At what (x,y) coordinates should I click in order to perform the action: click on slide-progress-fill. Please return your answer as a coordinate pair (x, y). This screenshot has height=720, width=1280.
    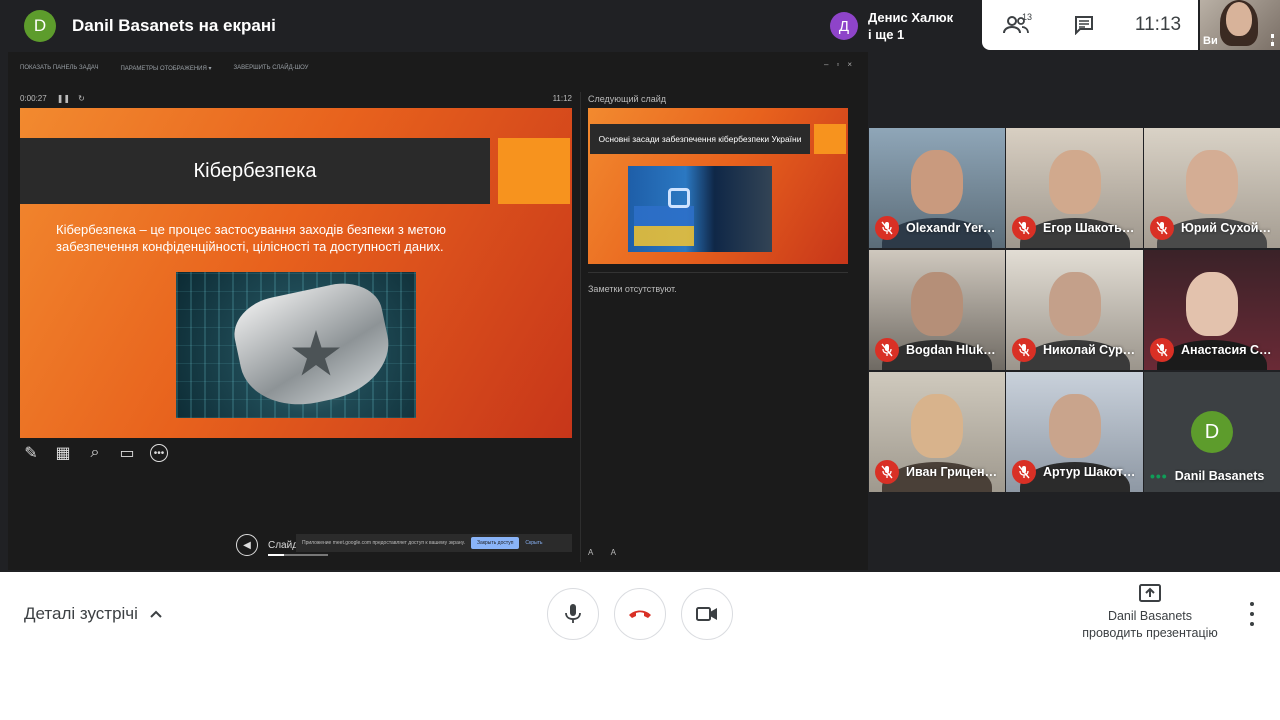
    Looking at the image, I should click on (276, 555).